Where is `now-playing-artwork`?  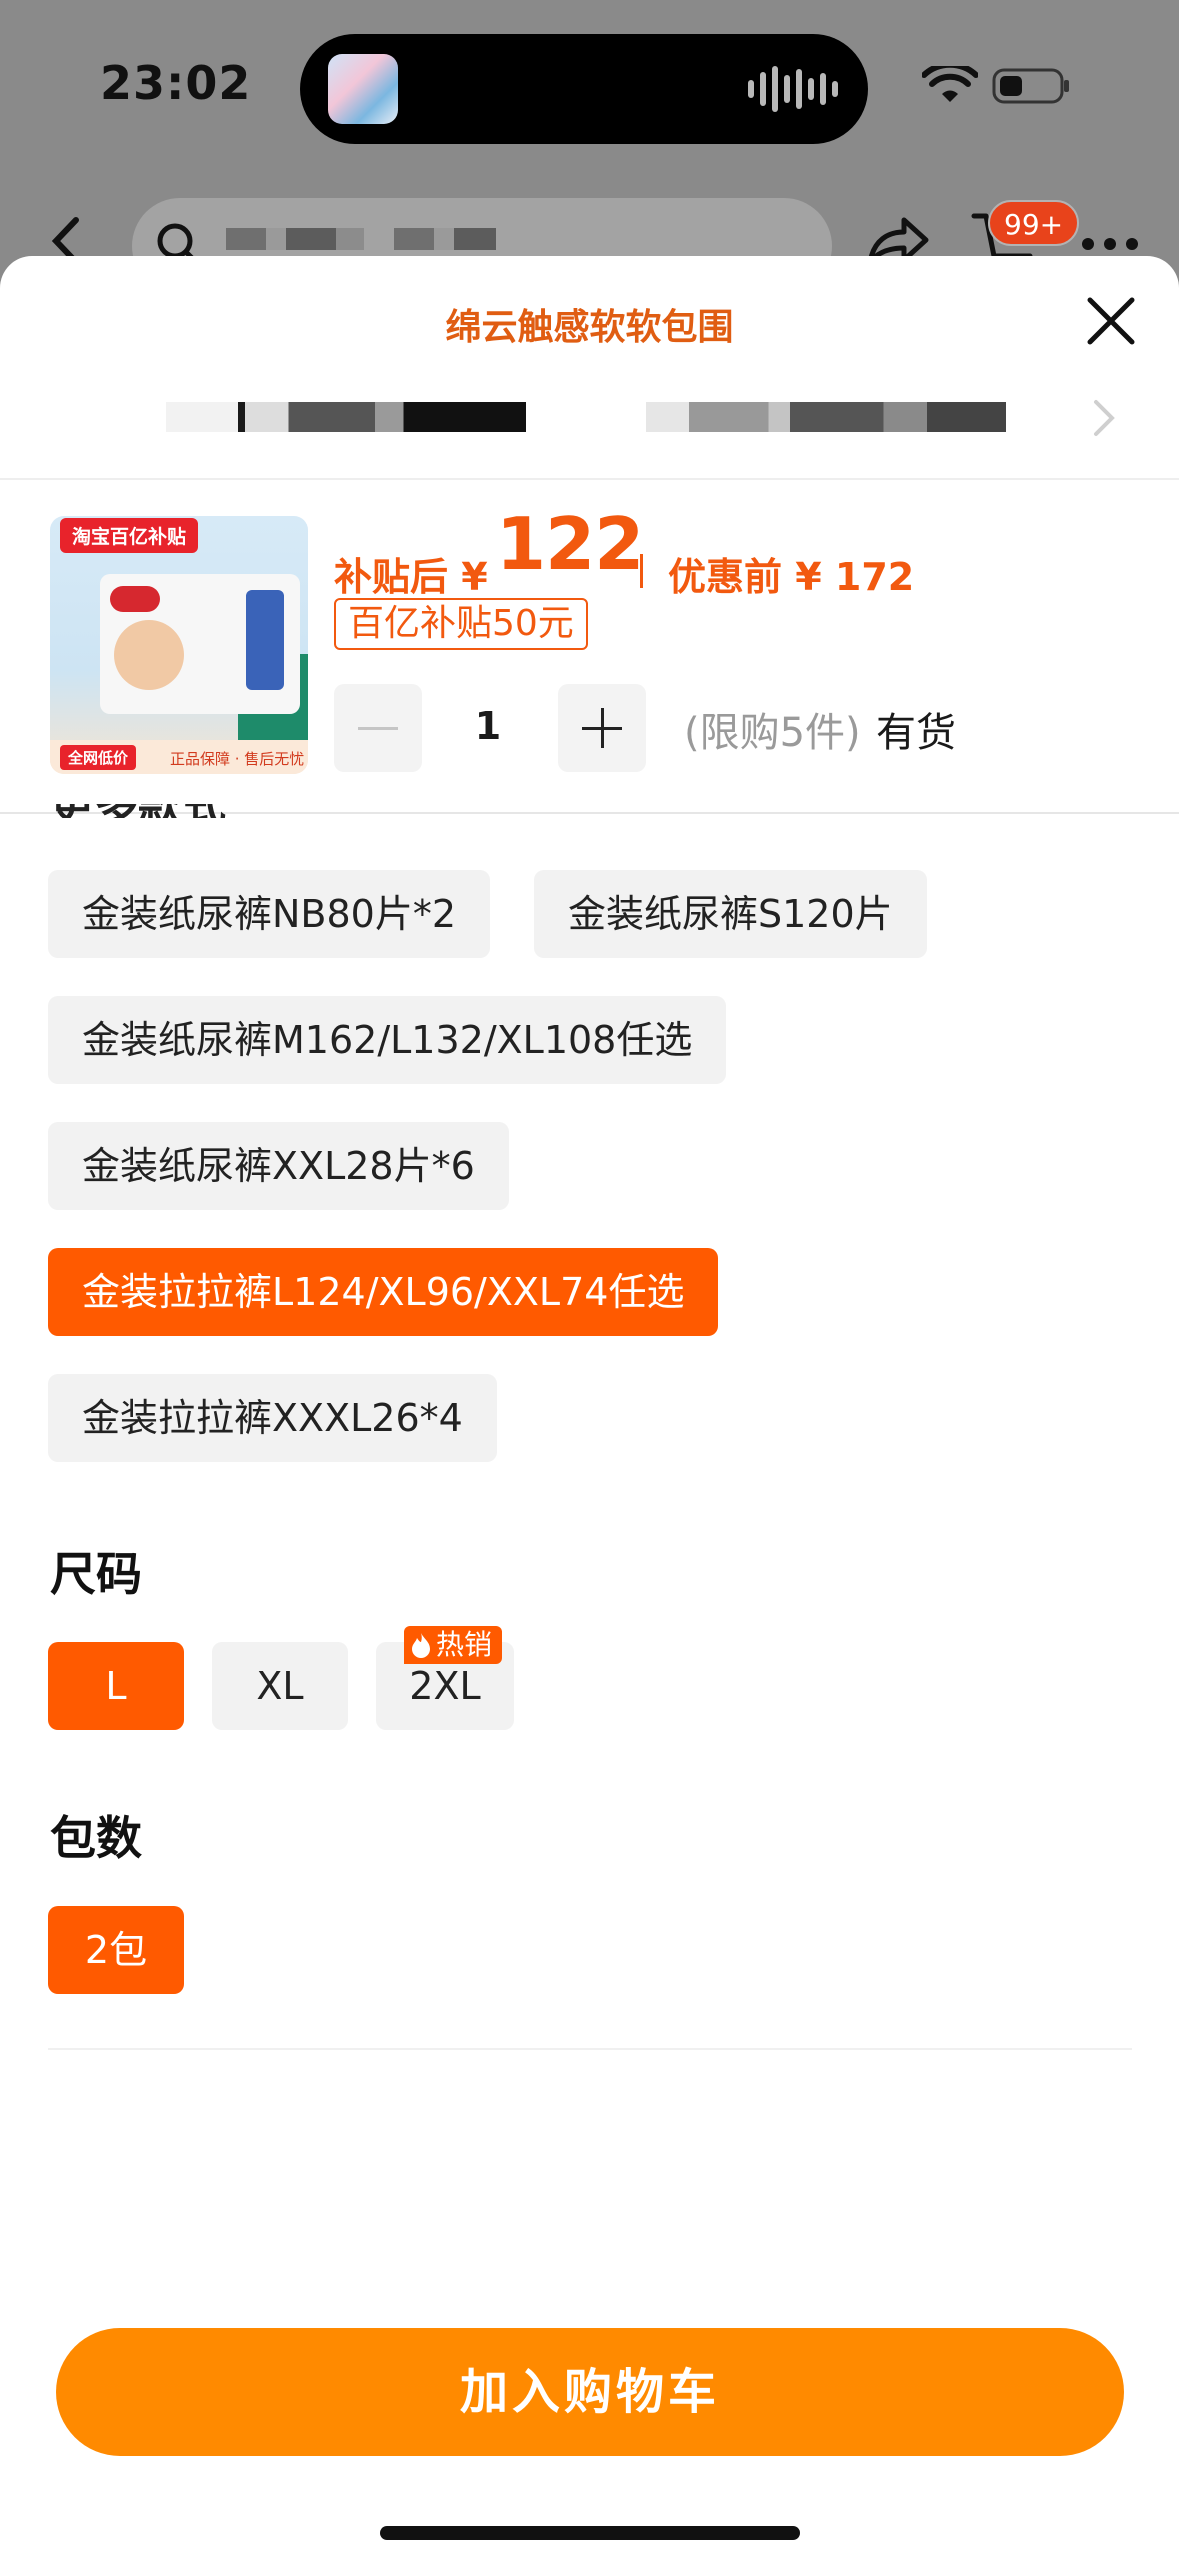 now-playing-artwork is located at coordinates (363, 89).